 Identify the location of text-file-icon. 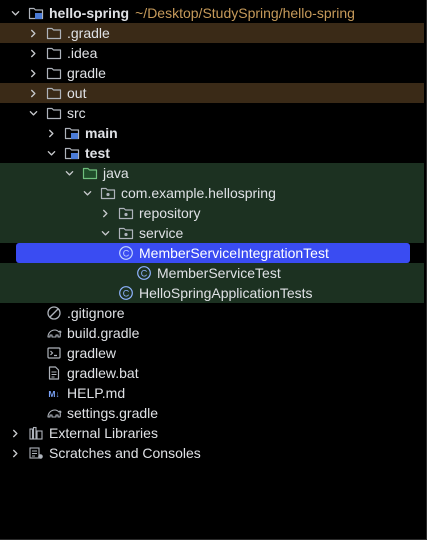
(54, 373).